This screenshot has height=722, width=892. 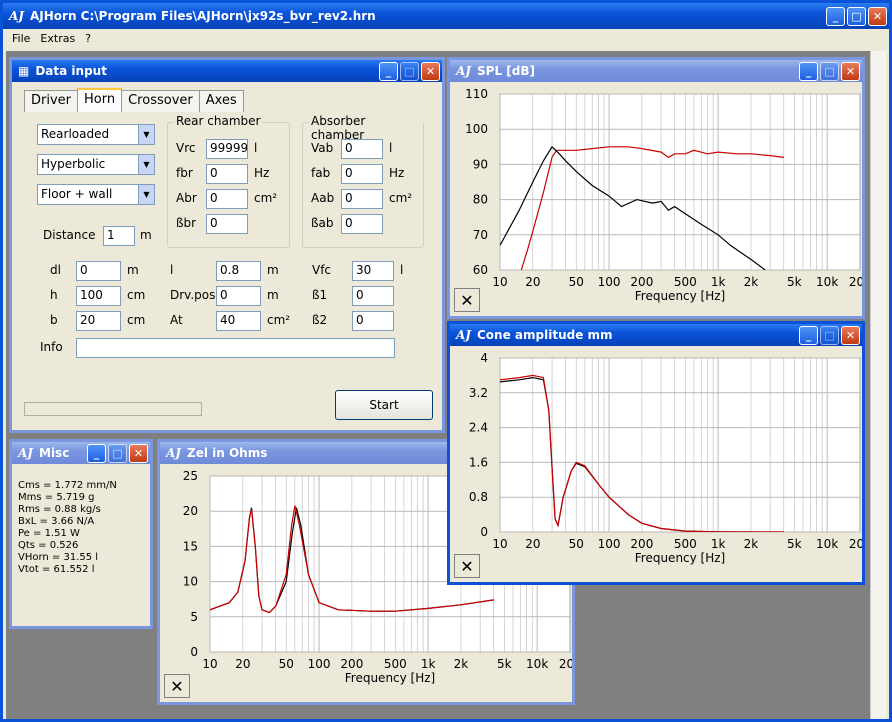 What do you see at coordinates (221, 101) in the screenshot?
I see `tab-axes: Axes` at bounding box center [221, 101].